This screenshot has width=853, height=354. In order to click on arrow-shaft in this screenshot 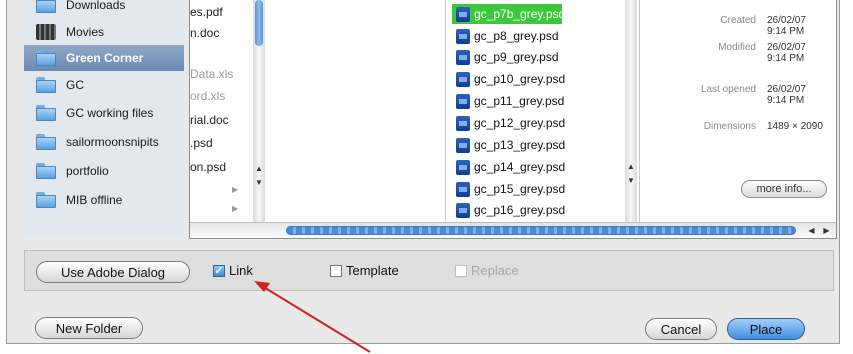, I will do `click(316, 319)`.